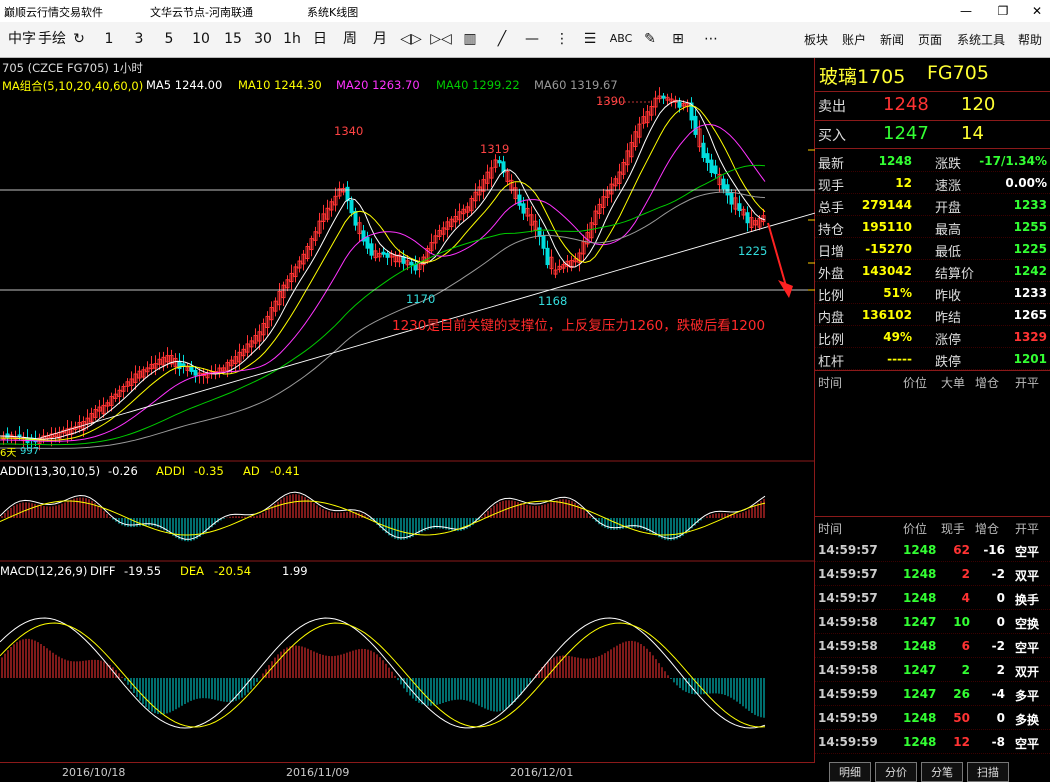 Image resolution: width=1050 pixels, height=782 pixels. What do you see at coordinates (495, 149) in the screenshot?
I see `high-label-1319: 1319` at bounding box center [495, 149].